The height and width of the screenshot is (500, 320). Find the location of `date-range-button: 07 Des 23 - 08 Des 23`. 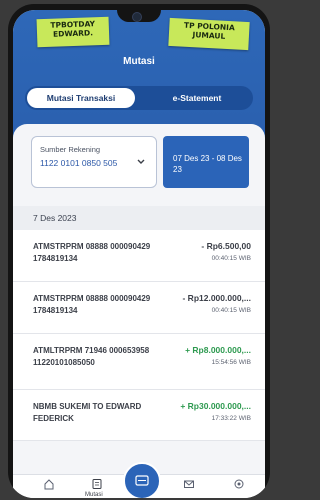

date-range-button: 07 Des 23 - 08 Des 23 is located at coordinates (206, 162).